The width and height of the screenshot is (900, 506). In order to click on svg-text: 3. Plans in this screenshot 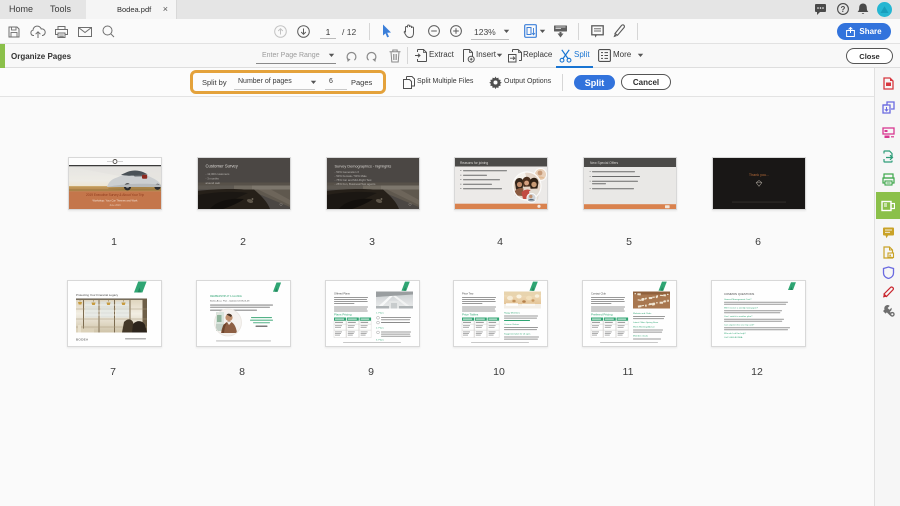, I will do `click(380, 341)`.